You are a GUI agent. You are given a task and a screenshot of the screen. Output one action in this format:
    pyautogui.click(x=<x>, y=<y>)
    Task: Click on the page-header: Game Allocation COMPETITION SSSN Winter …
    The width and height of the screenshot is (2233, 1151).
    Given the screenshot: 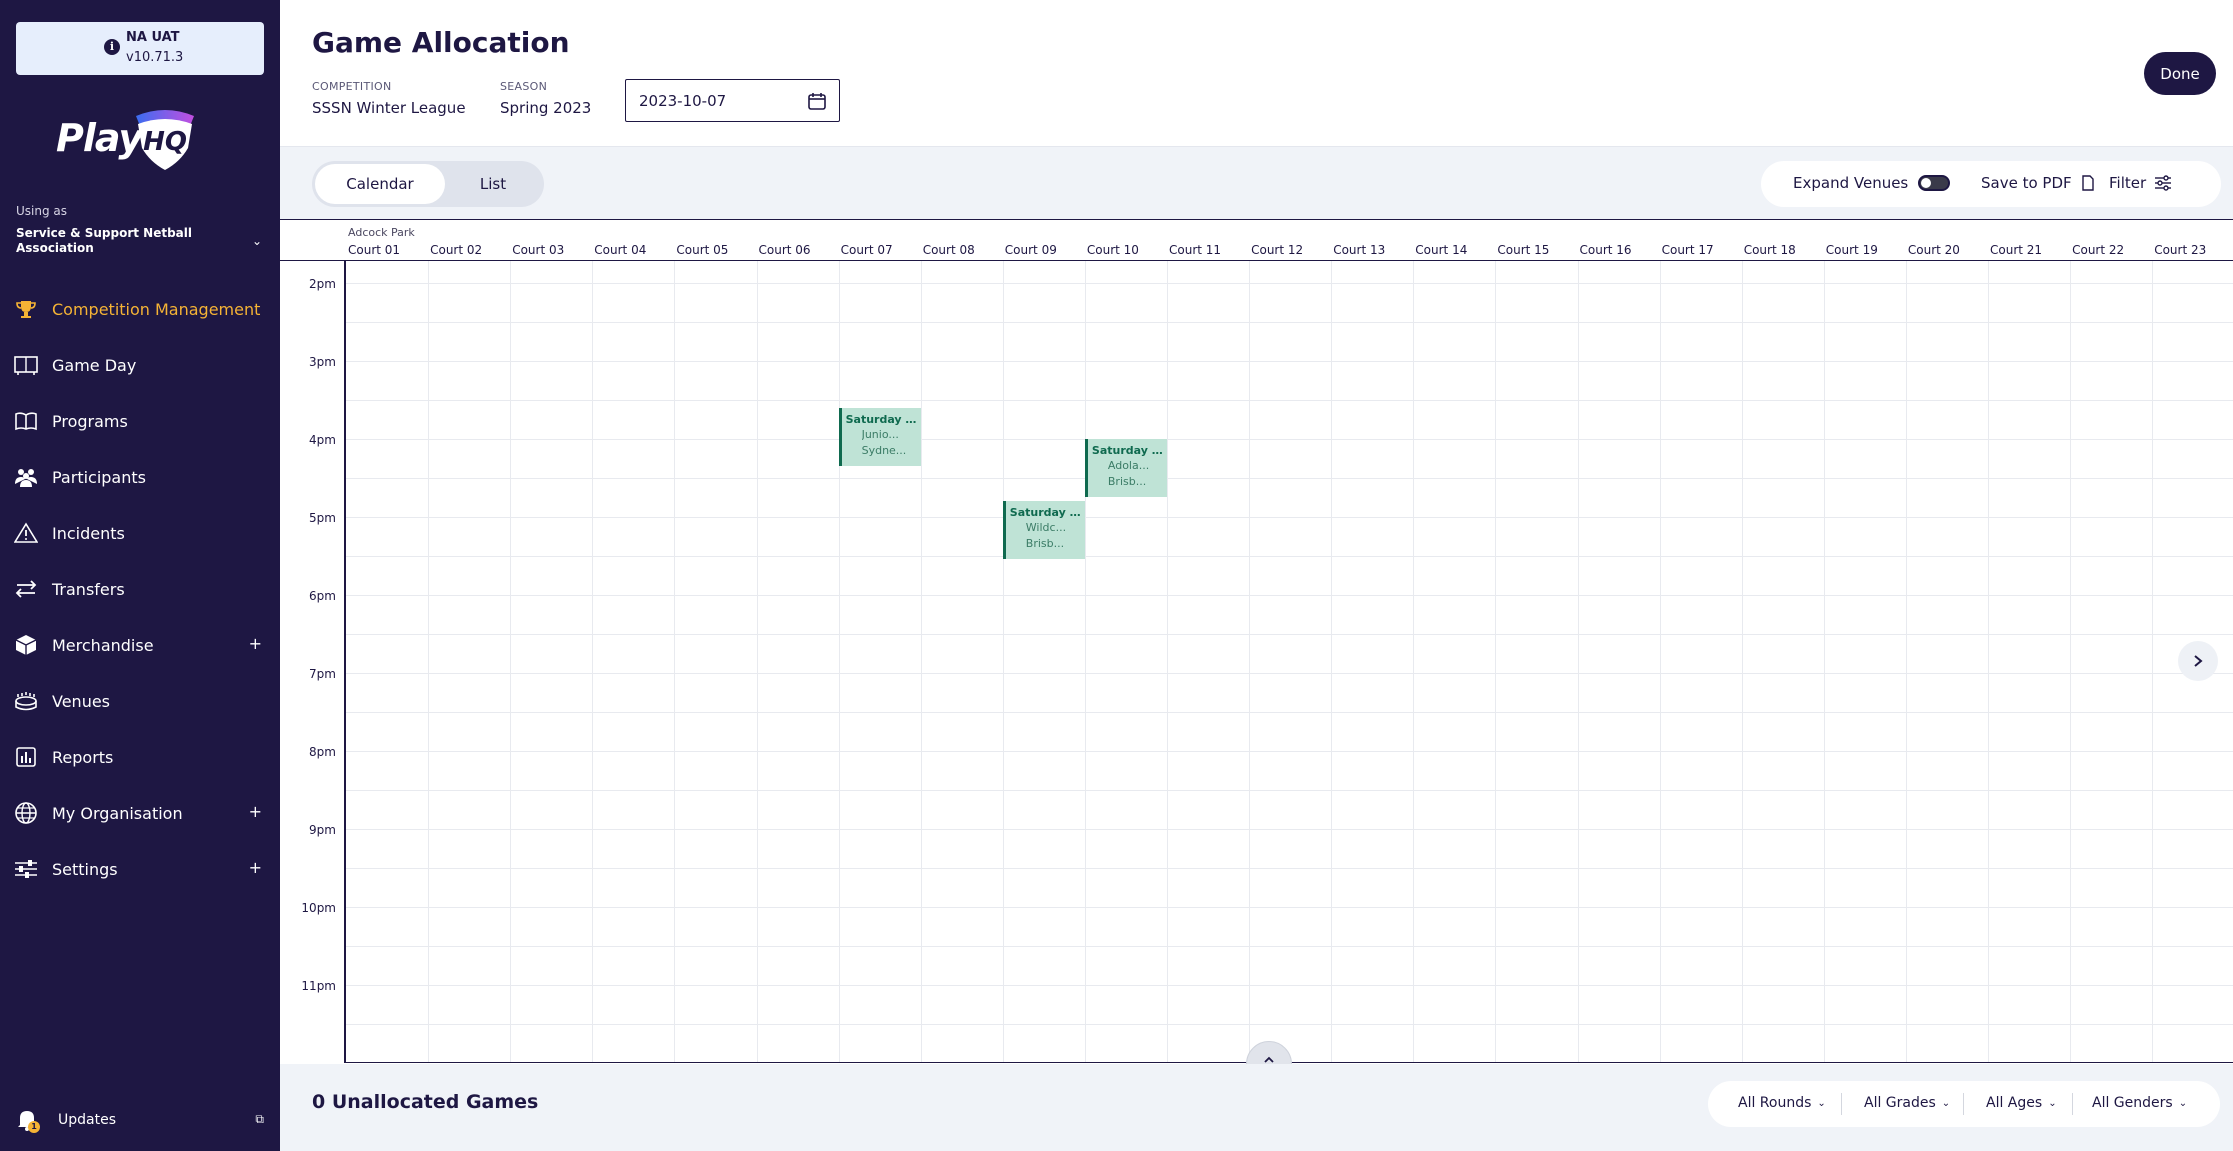 What is the action you would take?
    pyautogui.click(x=1256, y=73)
    